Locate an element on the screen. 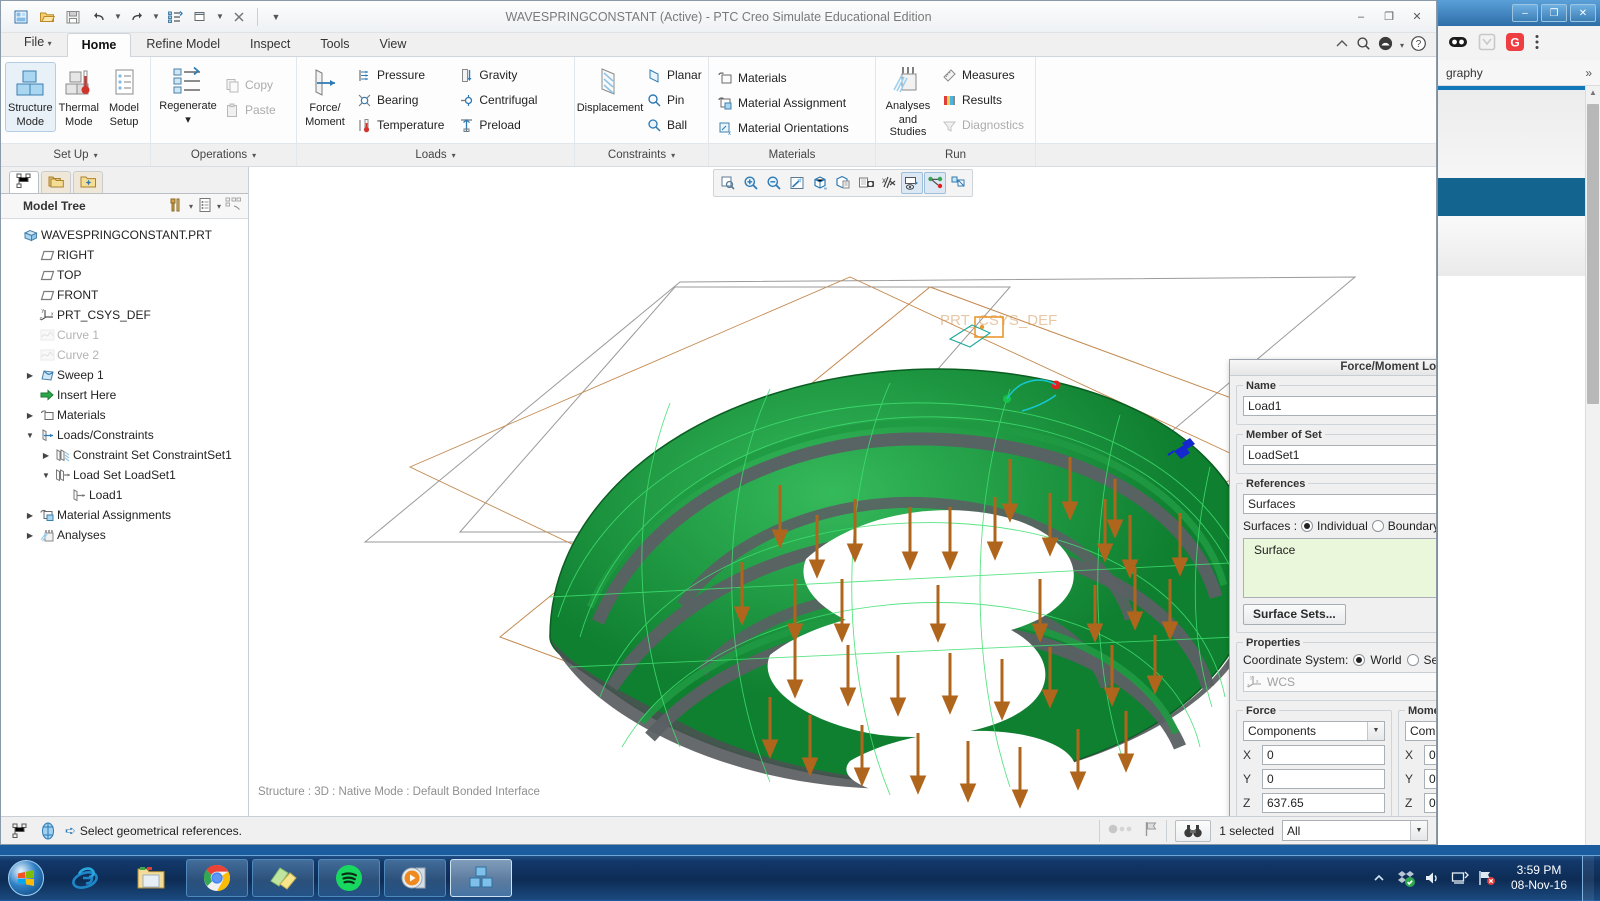 The width and height of the screenshot is (1600, 901). close-window-icon is located at coordinates (239, 17).